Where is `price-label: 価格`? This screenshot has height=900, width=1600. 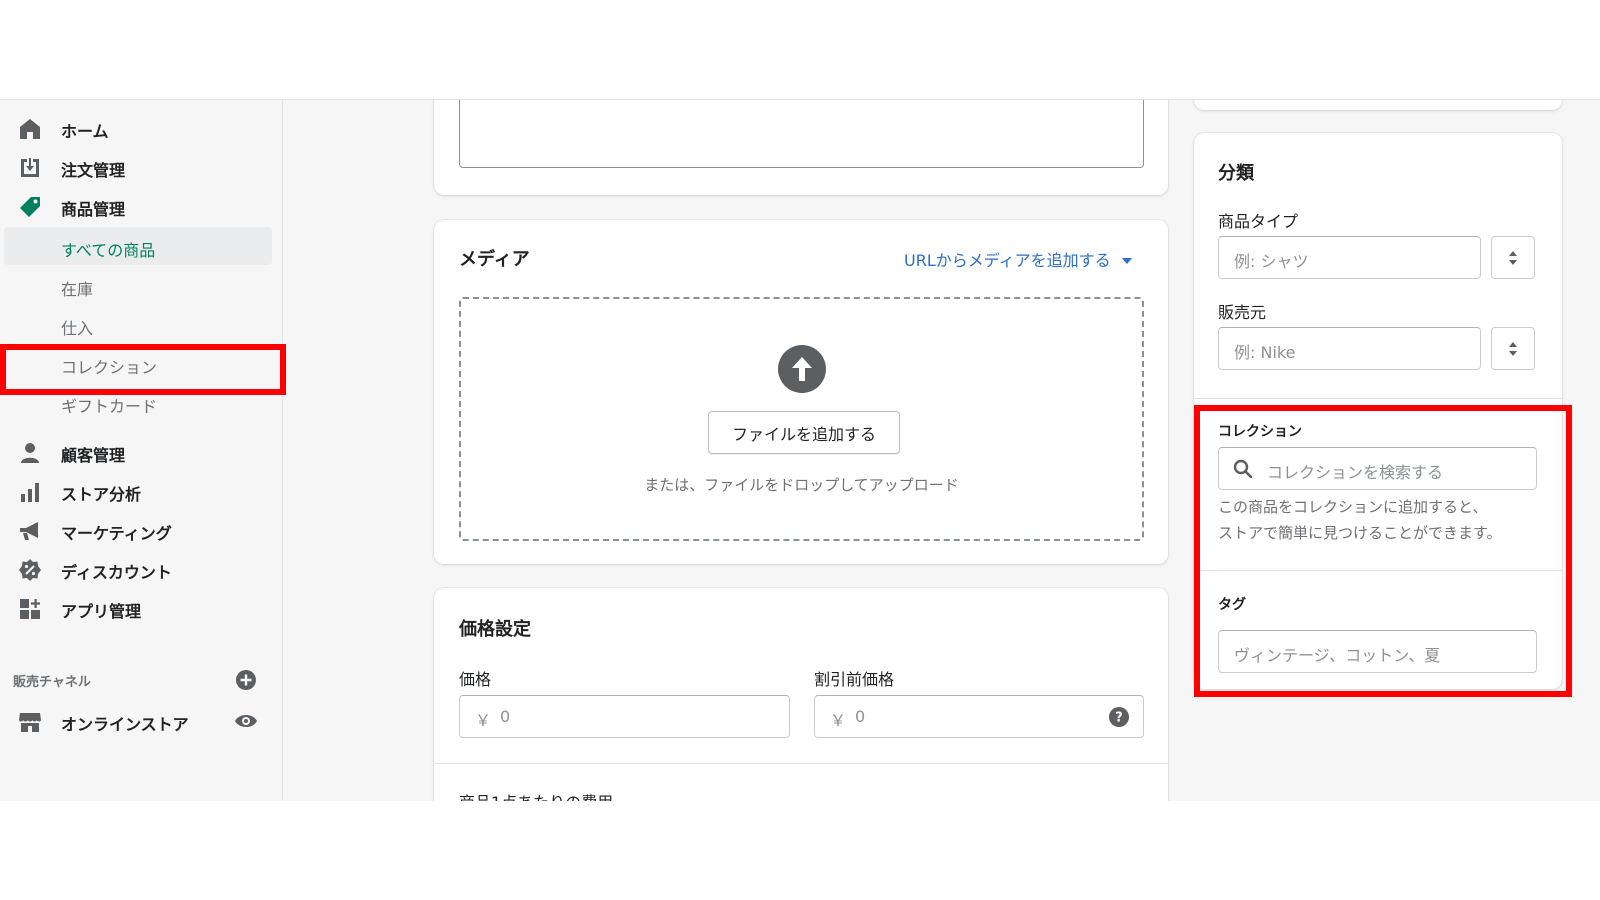 price-label: 価格 is located at coordinates (475, 679).